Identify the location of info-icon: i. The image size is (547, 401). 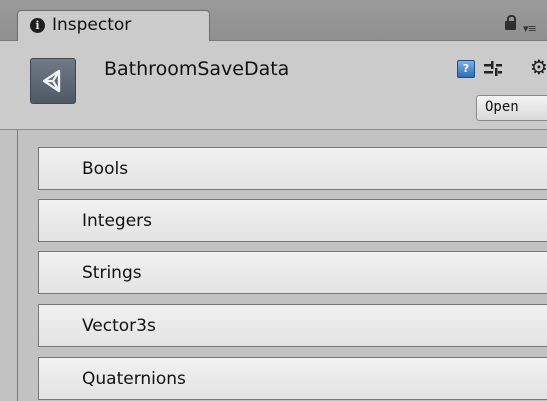
(37, 25).